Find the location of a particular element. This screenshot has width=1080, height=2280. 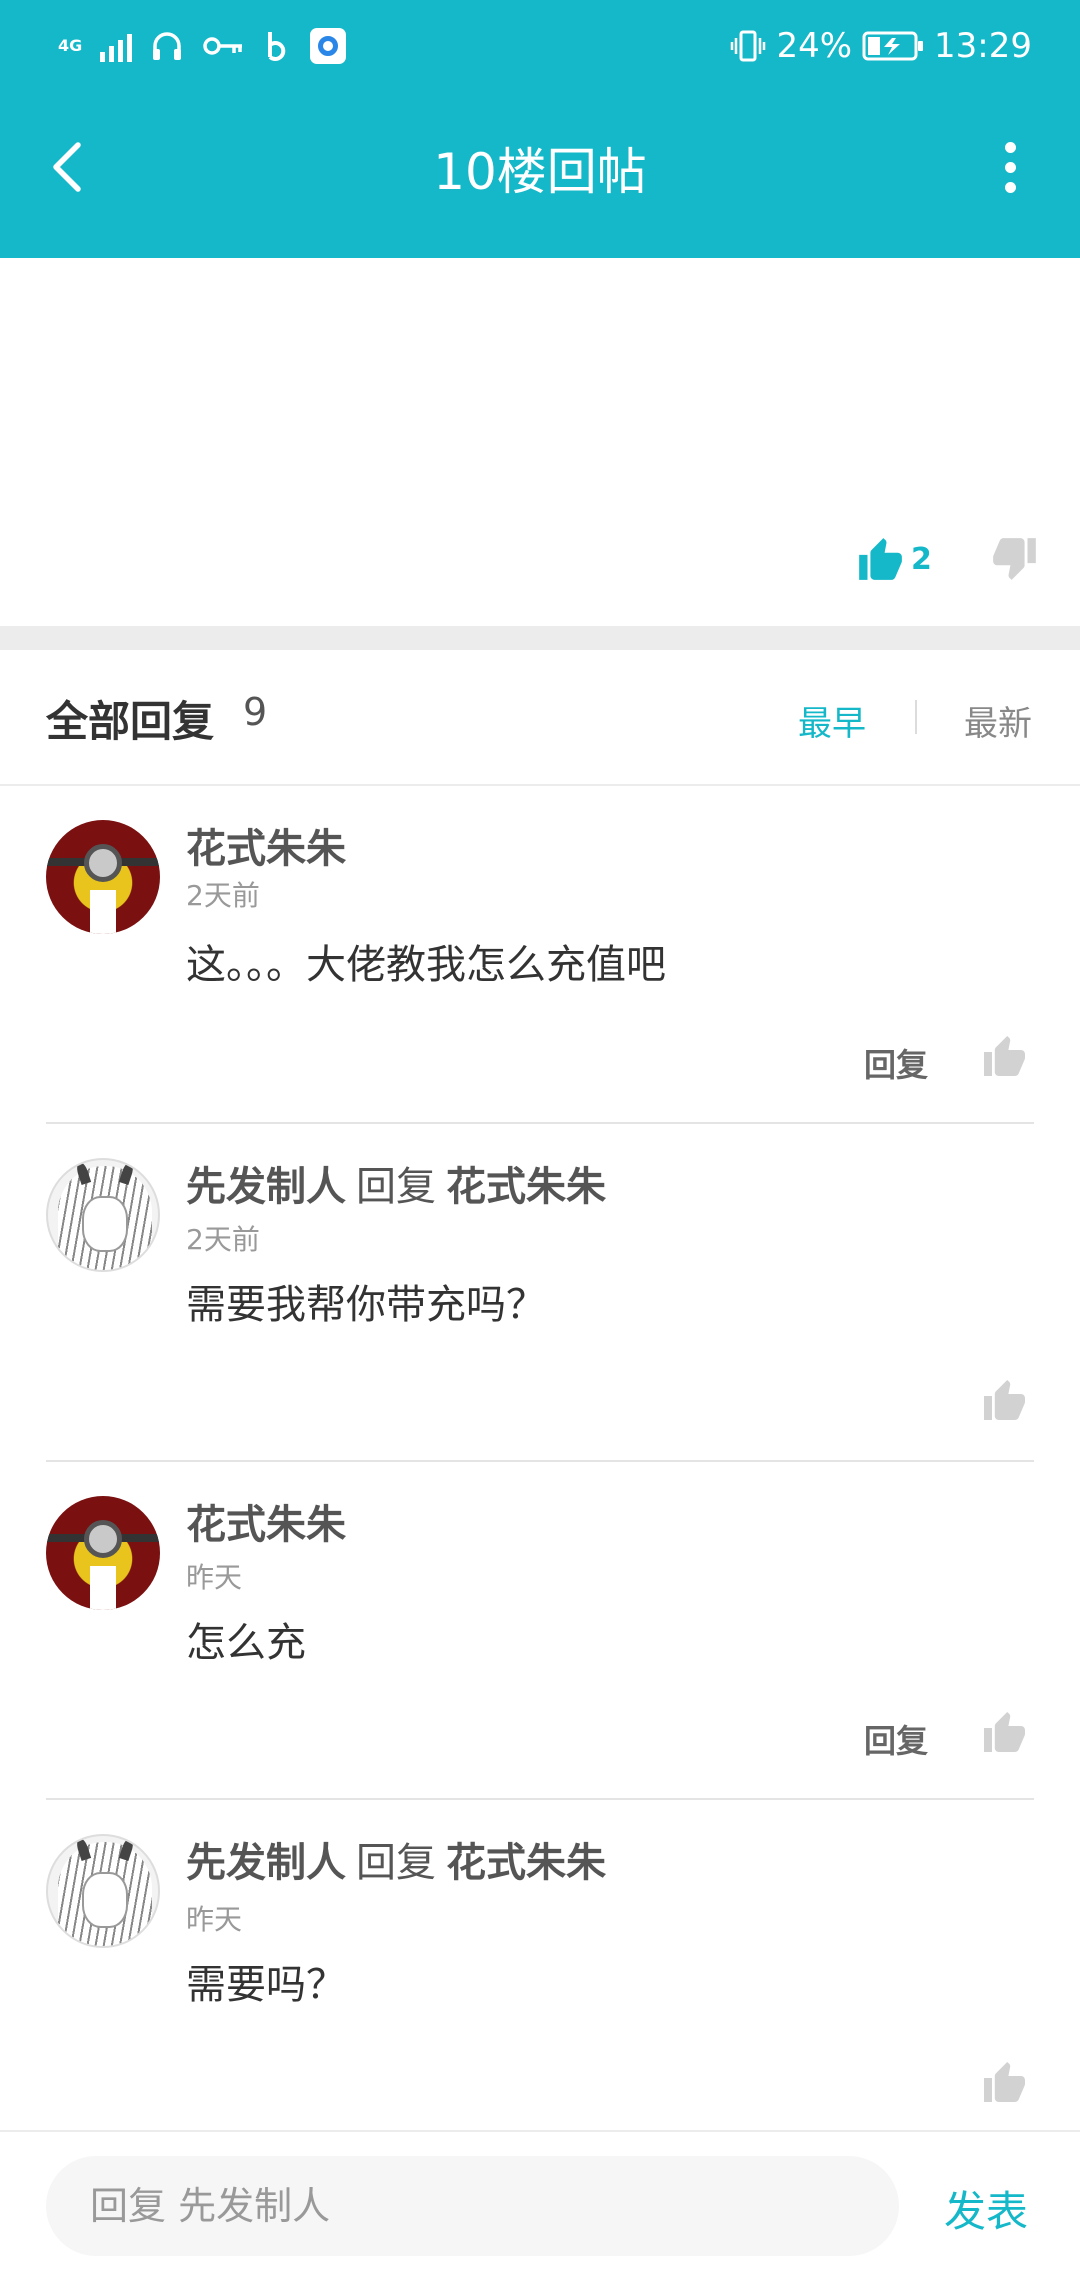

section-separator is located at coordinates (540, 638).